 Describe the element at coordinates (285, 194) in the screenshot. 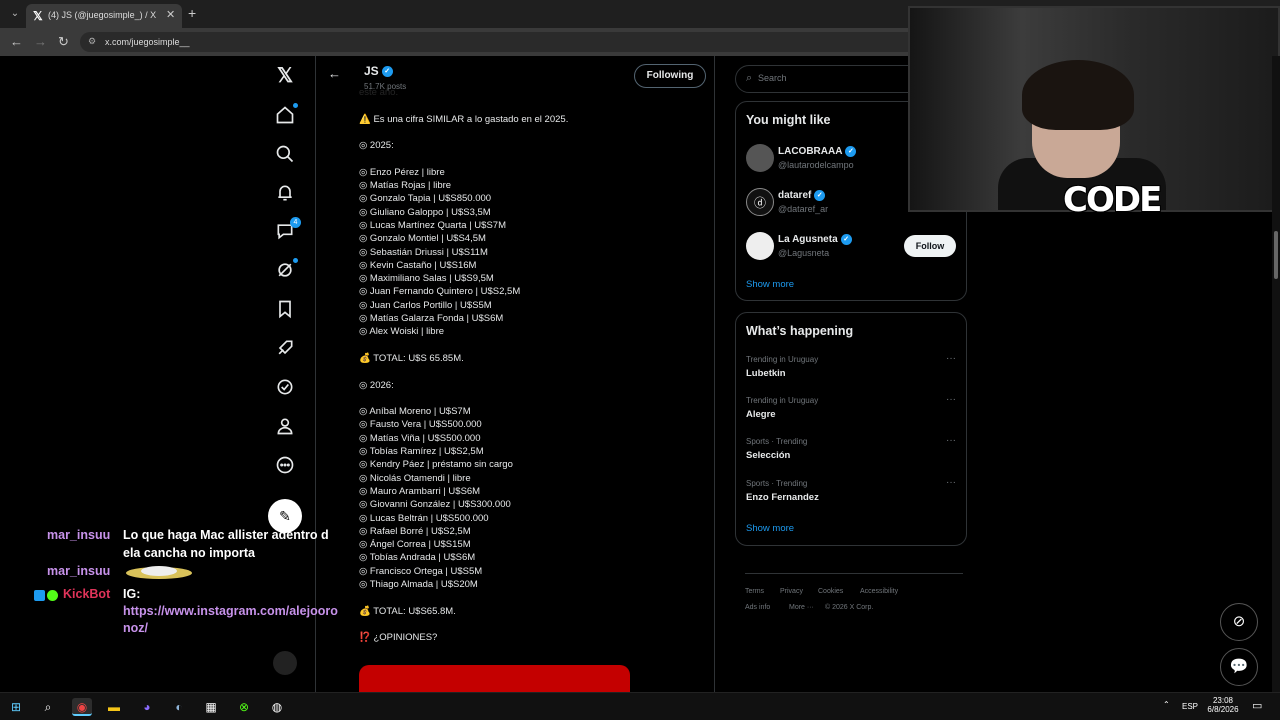

I see `notifications-icon` at that location.